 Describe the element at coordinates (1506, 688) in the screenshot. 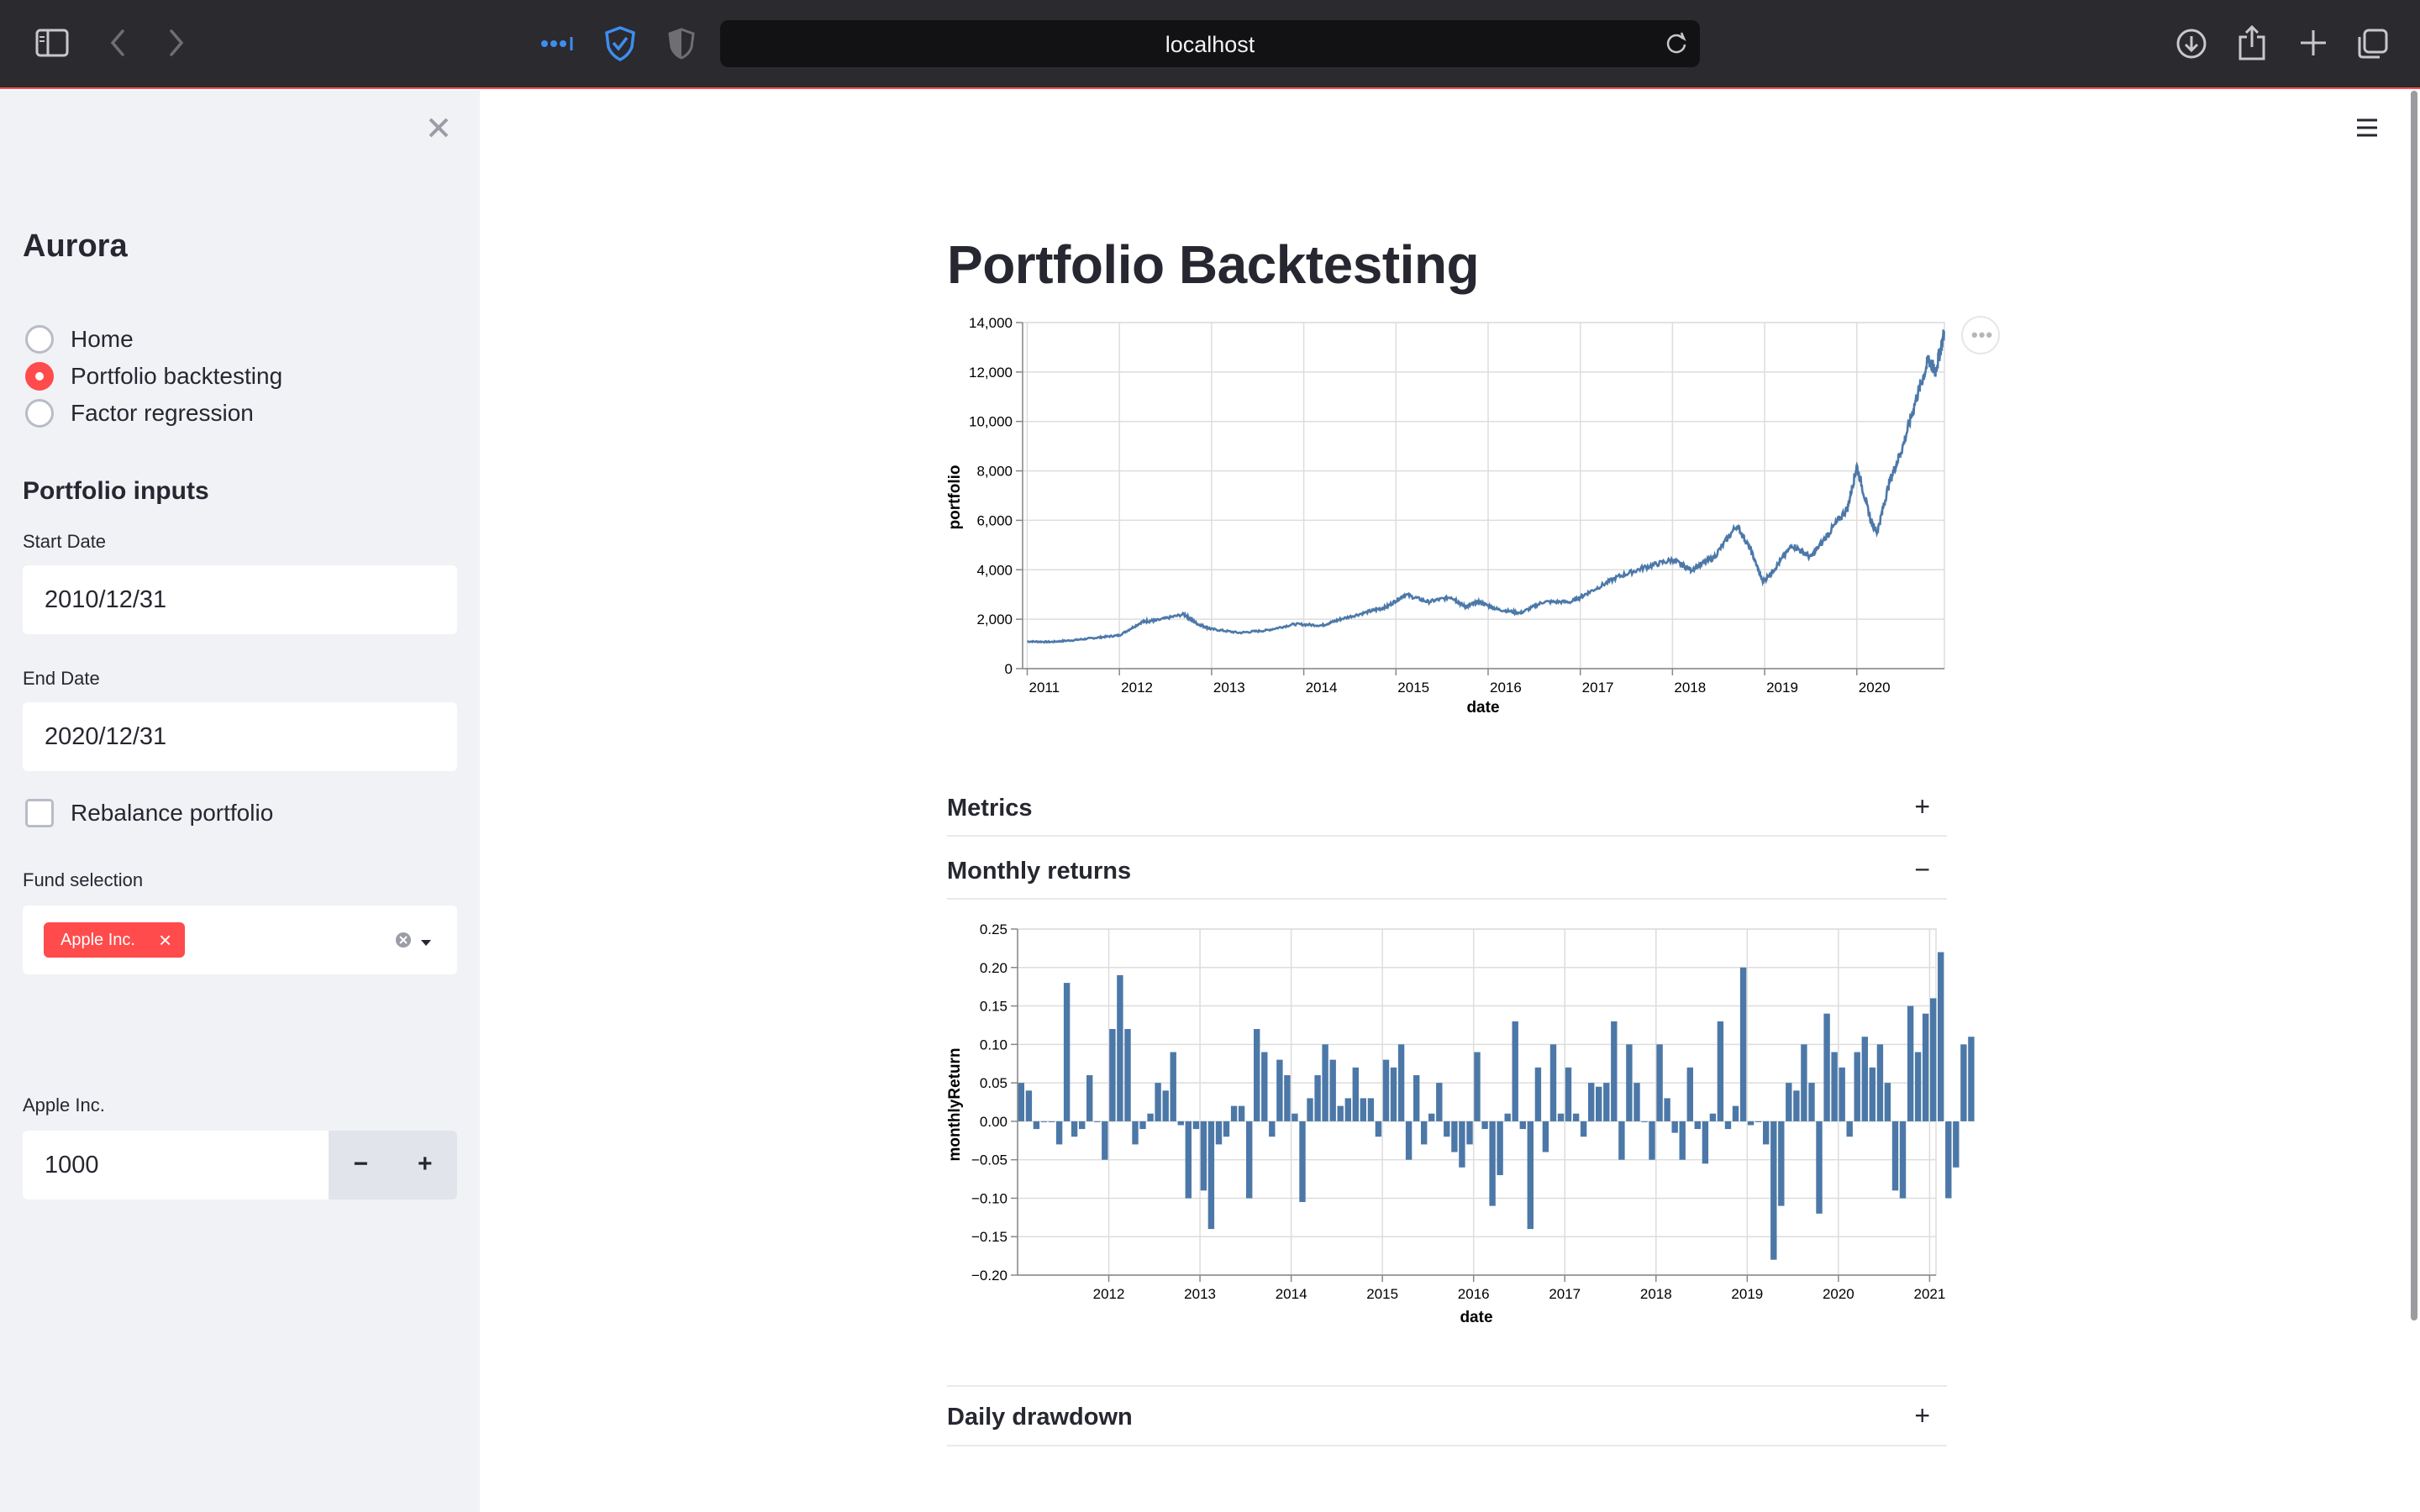

I see `x-tick-label: 2016` at that location.